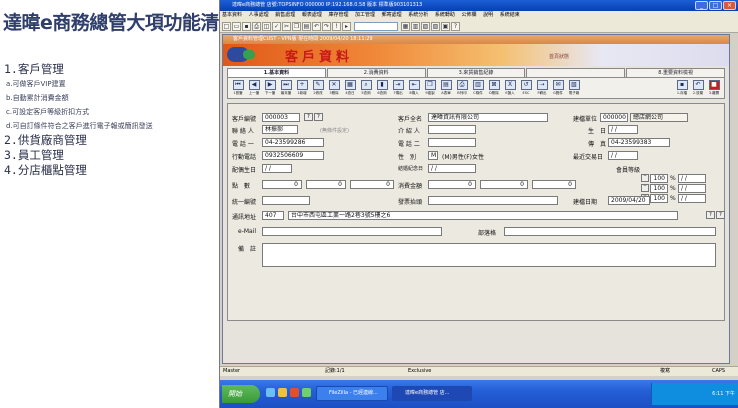 This screenshot has height=408, width=738. I want to click on address-lookup-button: ?, so click(710, 215).